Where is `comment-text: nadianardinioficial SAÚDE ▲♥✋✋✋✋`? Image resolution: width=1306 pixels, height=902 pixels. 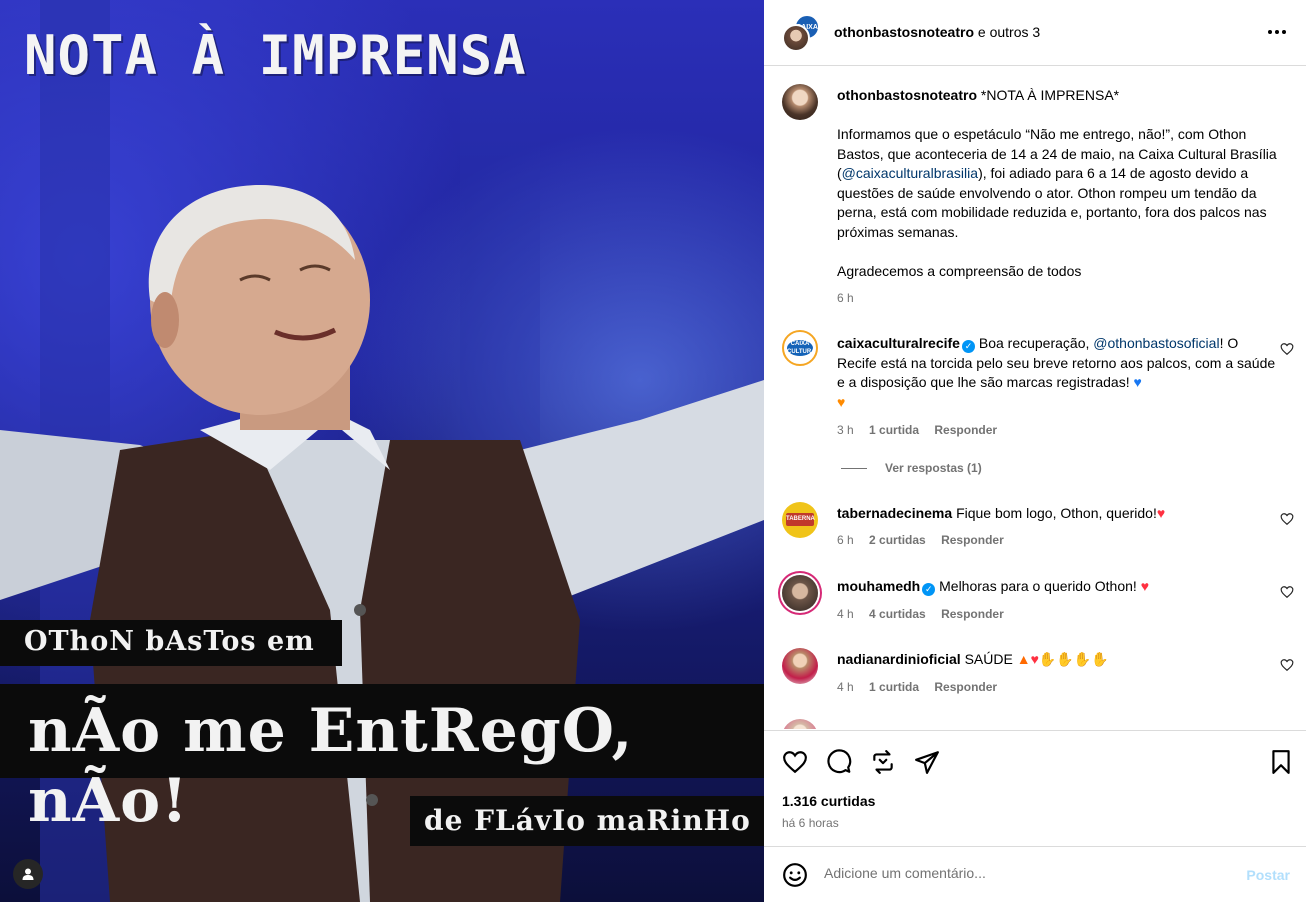 comment-text: nadianardinioficial SAÚDE ▲♥✋✋✋✋ is located at coordinates (1057, 660).